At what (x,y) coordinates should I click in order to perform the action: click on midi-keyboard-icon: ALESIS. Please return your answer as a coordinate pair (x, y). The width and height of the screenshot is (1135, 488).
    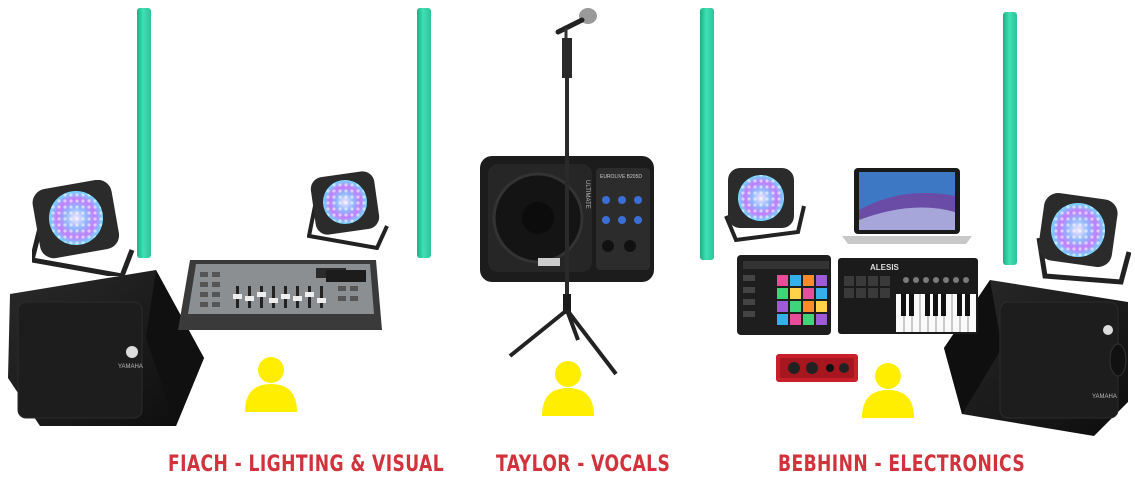
    Looking at the image, I should click on (908, 296).